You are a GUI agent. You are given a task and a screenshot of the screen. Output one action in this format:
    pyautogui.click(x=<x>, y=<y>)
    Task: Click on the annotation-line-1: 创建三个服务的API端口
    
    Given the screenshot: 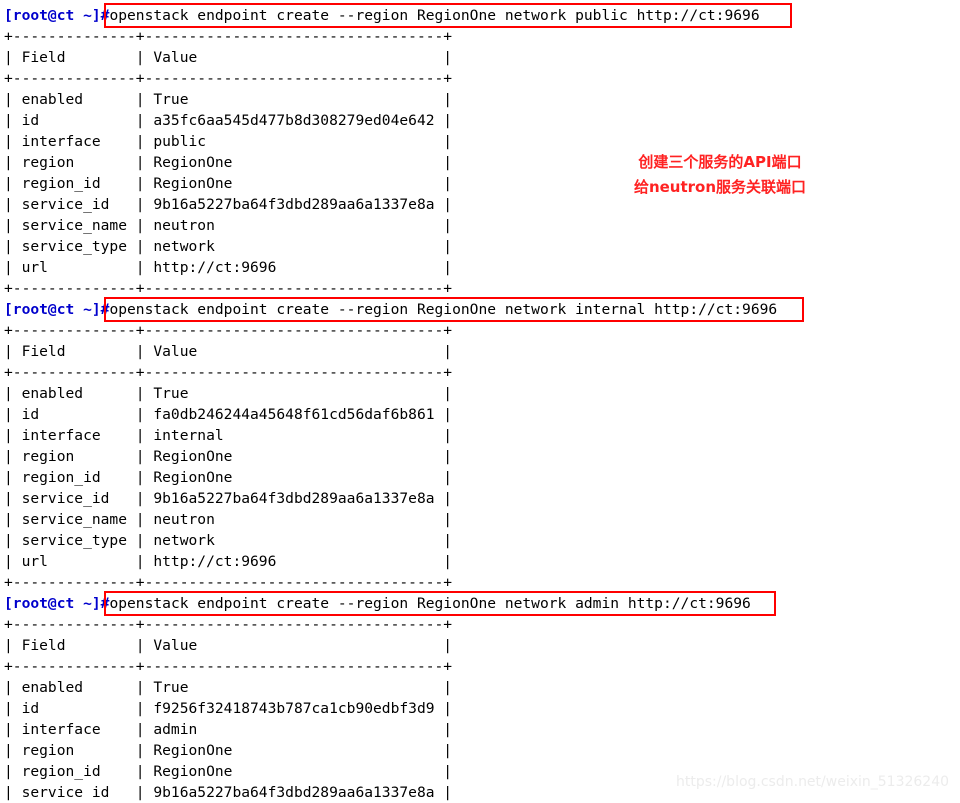 What is the action you would take?
    pyautogui.click(x=720, y=162)
    